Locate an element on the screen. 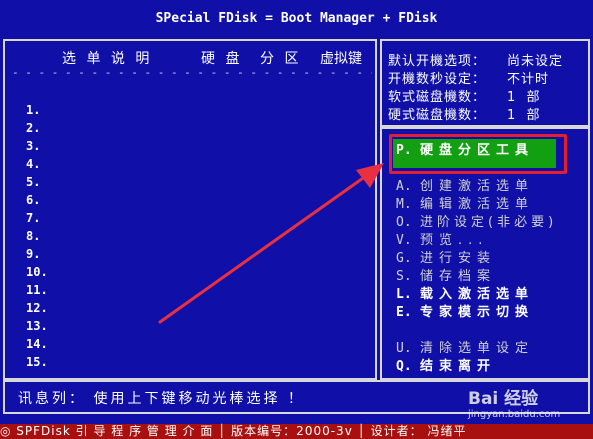 This screenshot has height=439, width=593. watermark: Bai 经验 jingyan.baidu.com is located at coordinates (530, 404).